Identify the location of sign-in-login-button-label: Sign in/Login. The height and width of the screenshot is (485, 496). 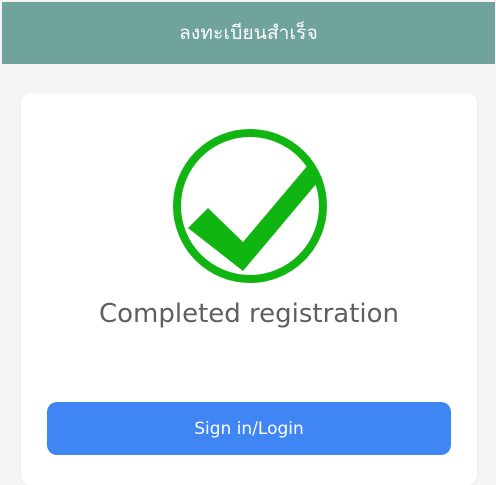
(249, 428).